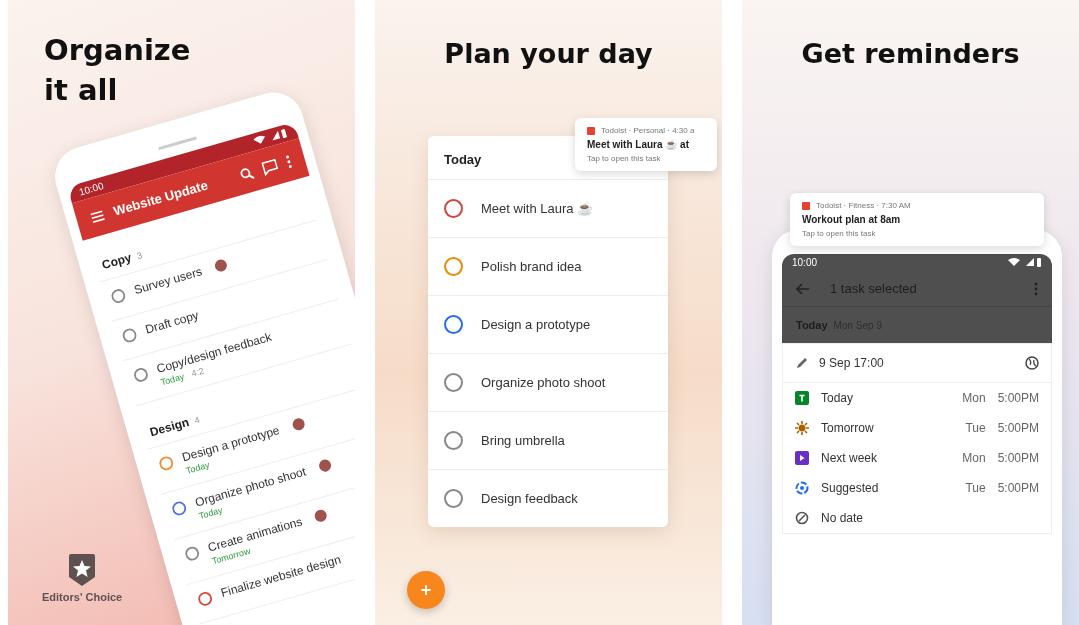  I want to click on date-option: Tomorrow Tue 5:00PM, so click(917, 428).